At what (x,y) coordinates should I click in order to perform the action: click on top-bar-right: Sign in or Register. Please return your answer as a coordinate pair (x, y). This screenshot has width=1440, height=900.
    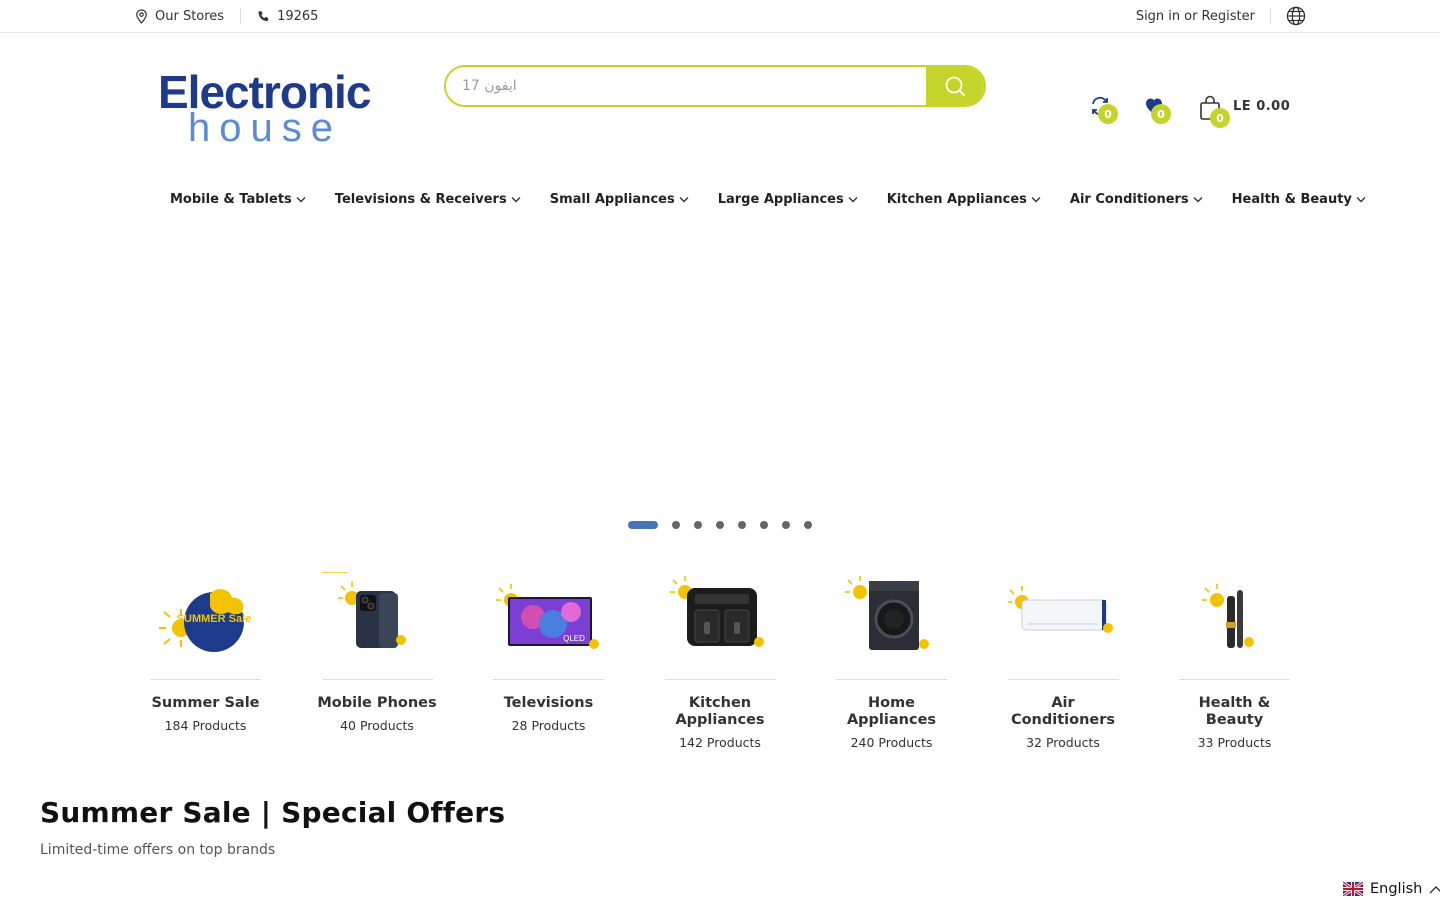
    Looking at the image, I should click on (1221, 16).